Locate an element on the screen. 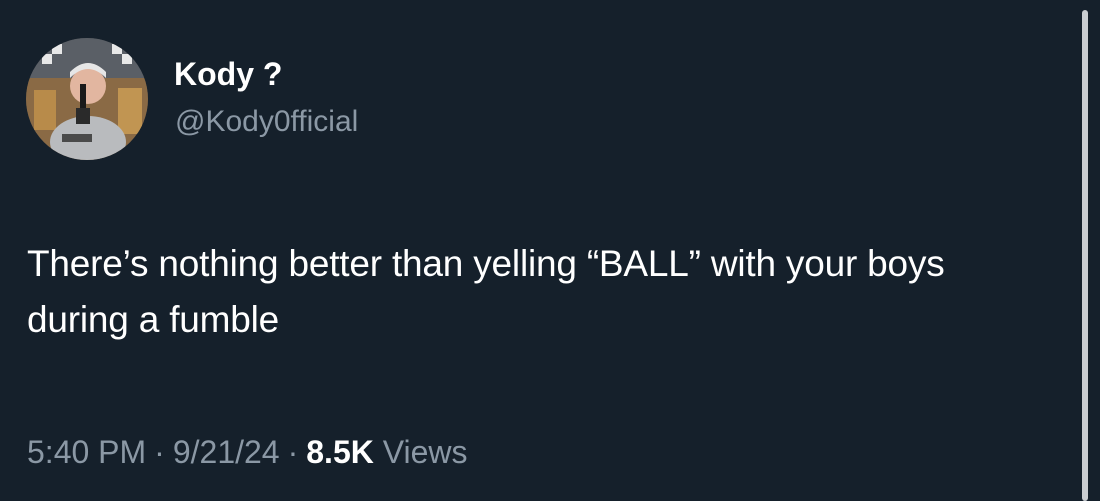 The height and width of the screenshot is (501, 1100). author-display-name: Kody ? is located at coordinates (228, 74).